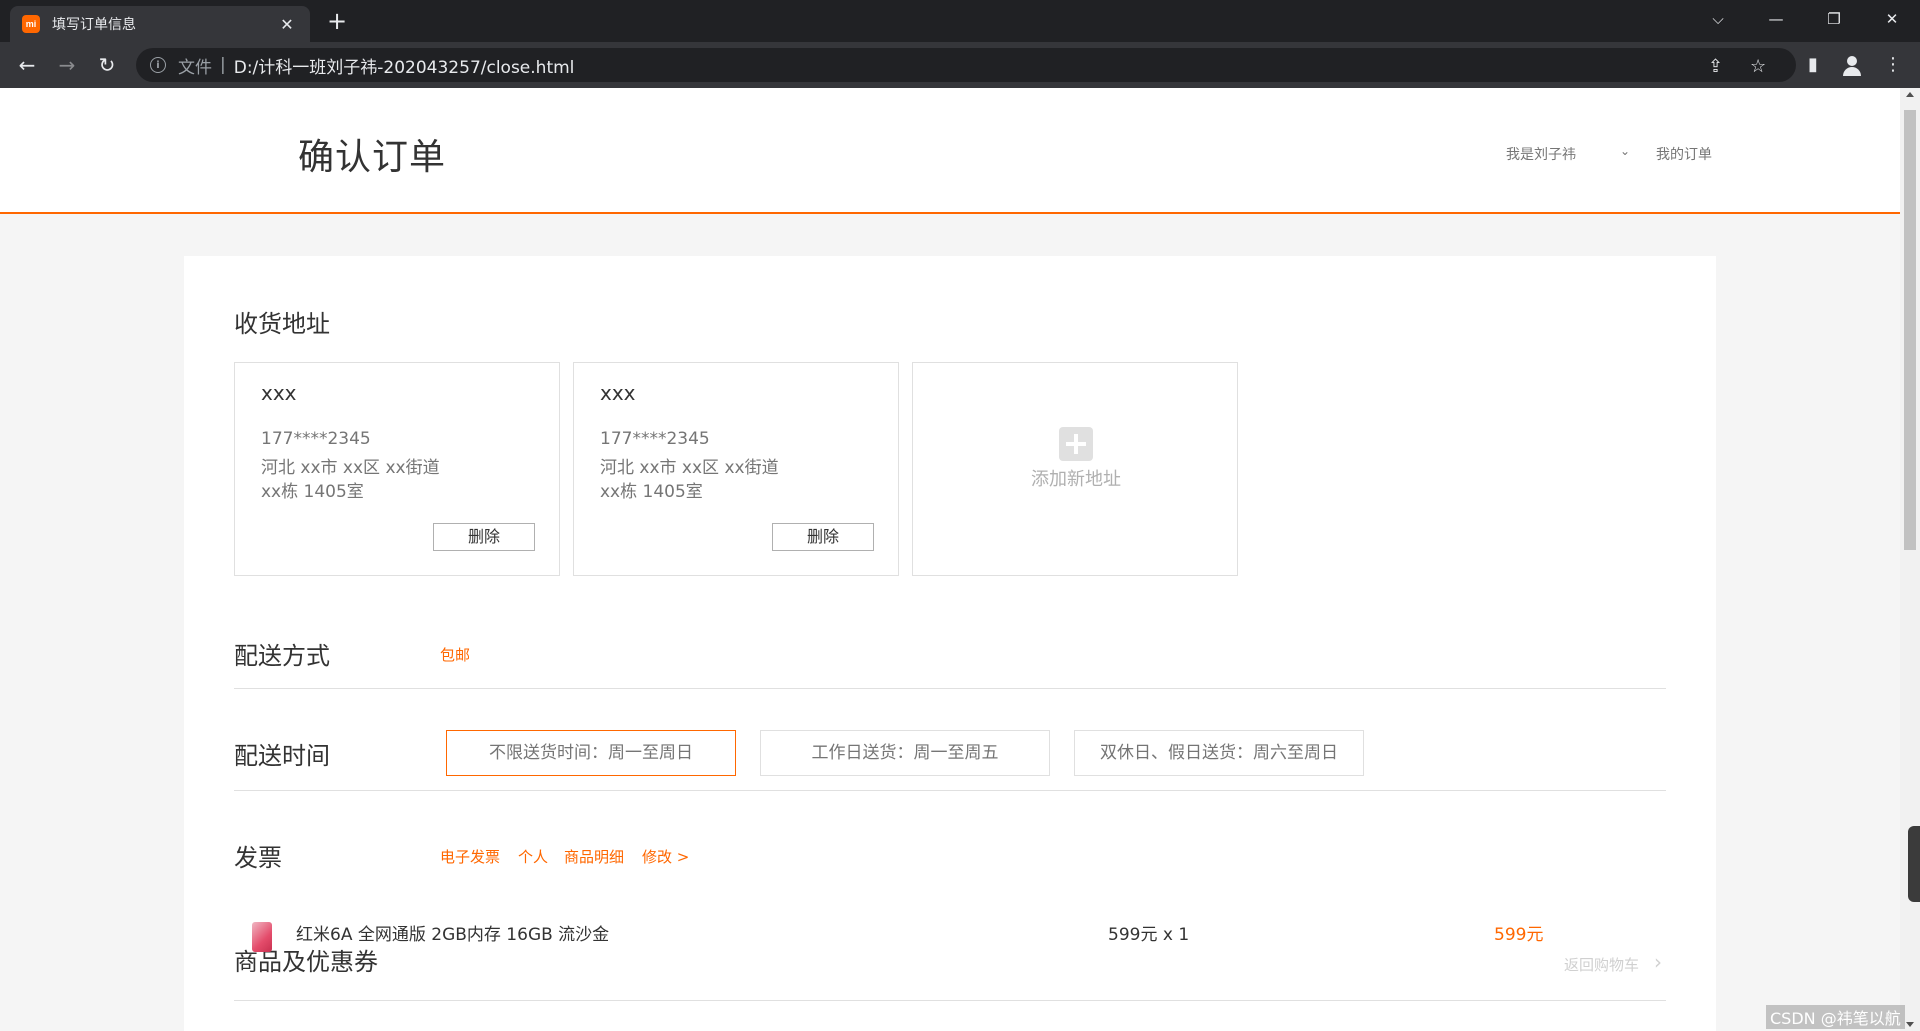  I want to click on watermark: CSDN @祎笔以航, so click(1835, 1017).